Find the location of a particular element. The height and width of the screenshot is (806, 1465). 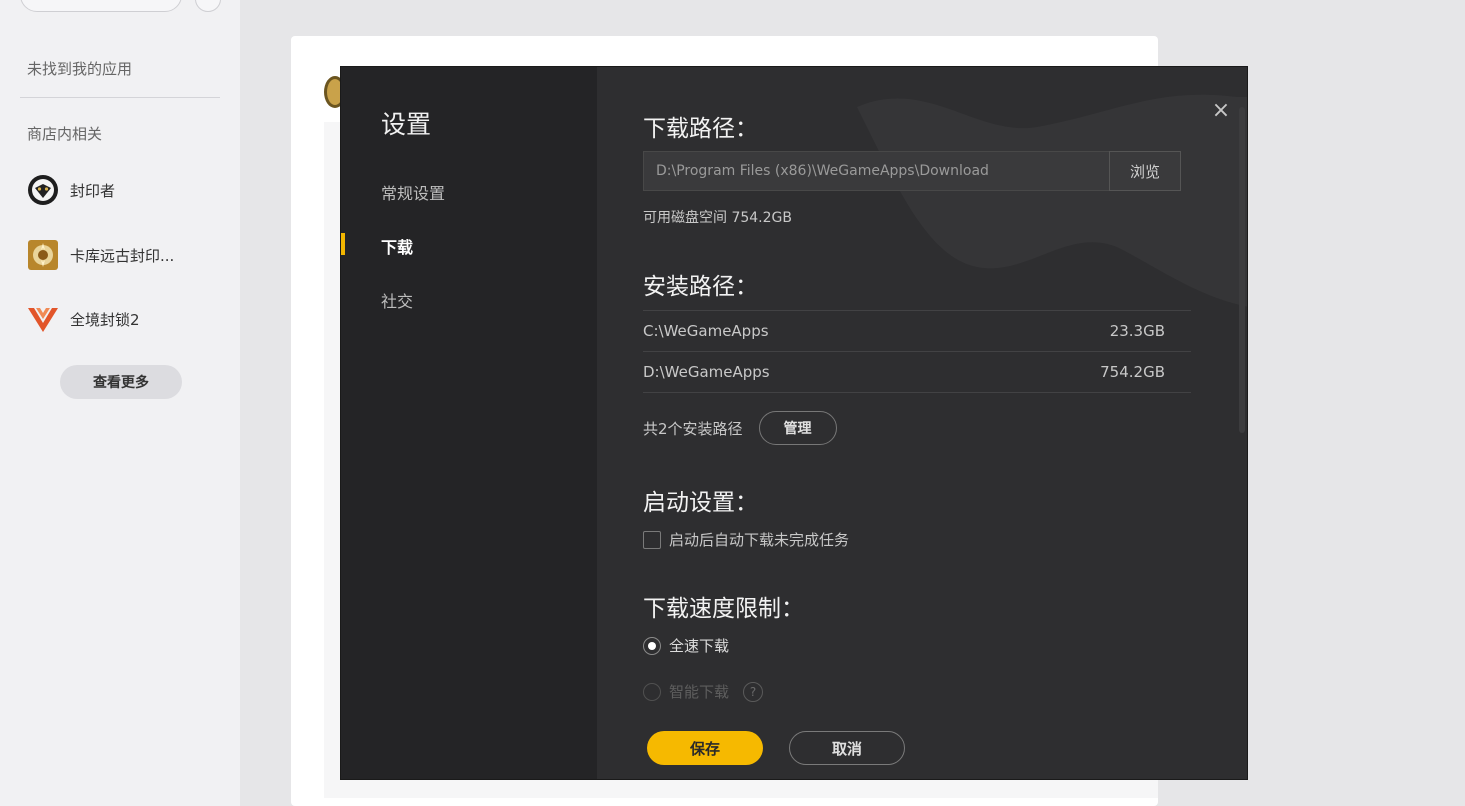

cancel-button: 取消 is located at coordinates (847, 748).